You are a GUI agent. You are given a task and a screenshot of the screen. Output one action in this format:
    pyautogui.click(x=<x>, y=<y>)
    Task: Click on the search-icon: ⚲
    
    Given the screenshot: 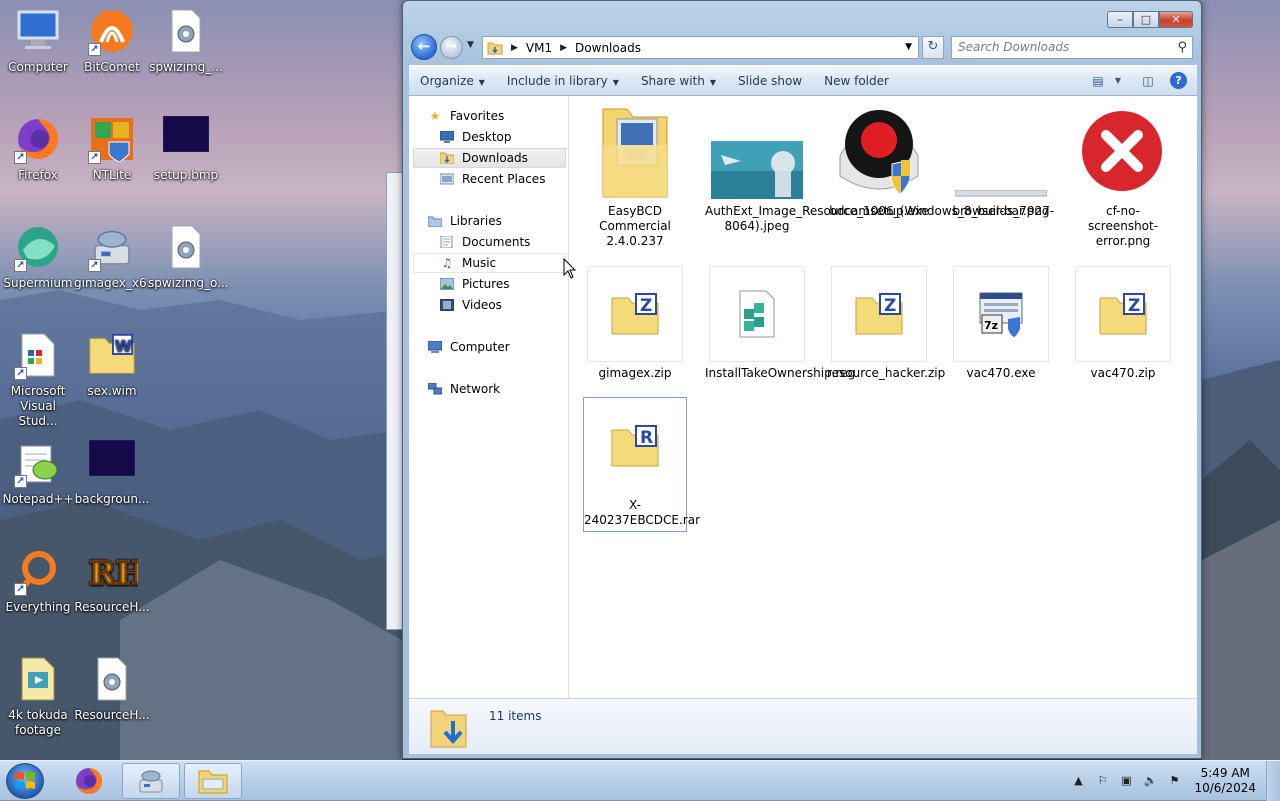 What is the action you would take?
    pyautogui.click(x=1182, y=47)
    